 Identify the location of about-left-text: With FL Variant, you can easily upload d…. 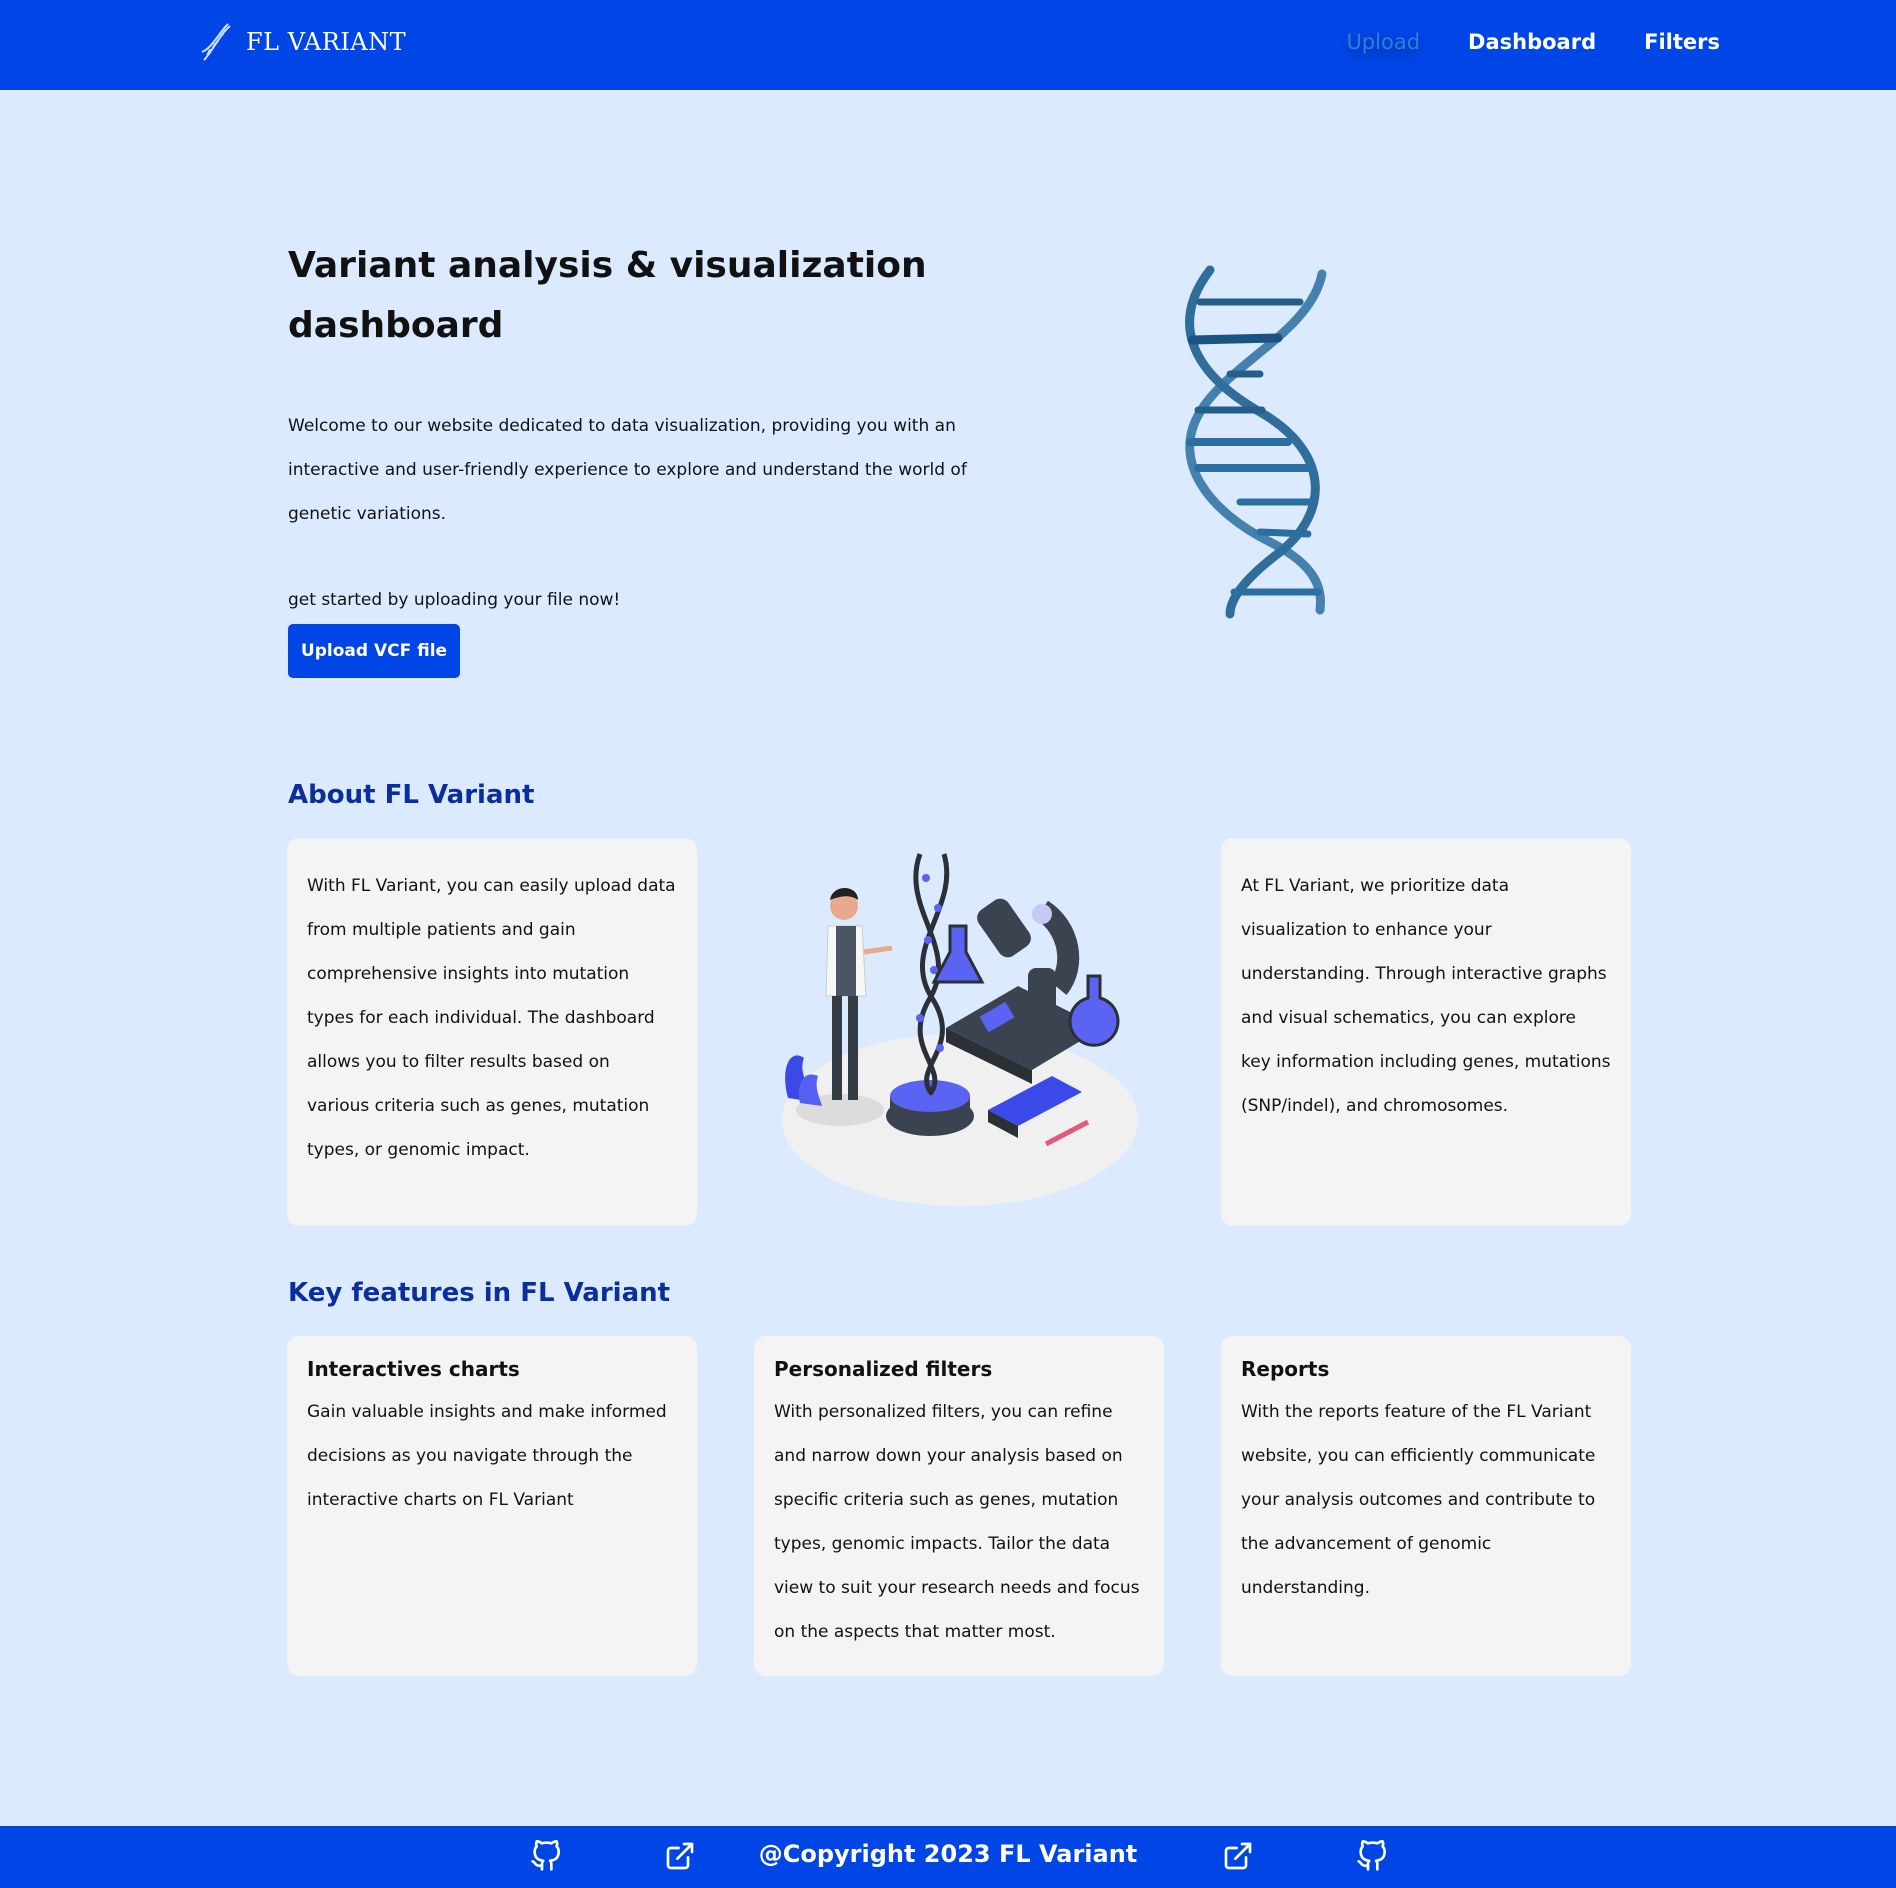
(491, 1018).